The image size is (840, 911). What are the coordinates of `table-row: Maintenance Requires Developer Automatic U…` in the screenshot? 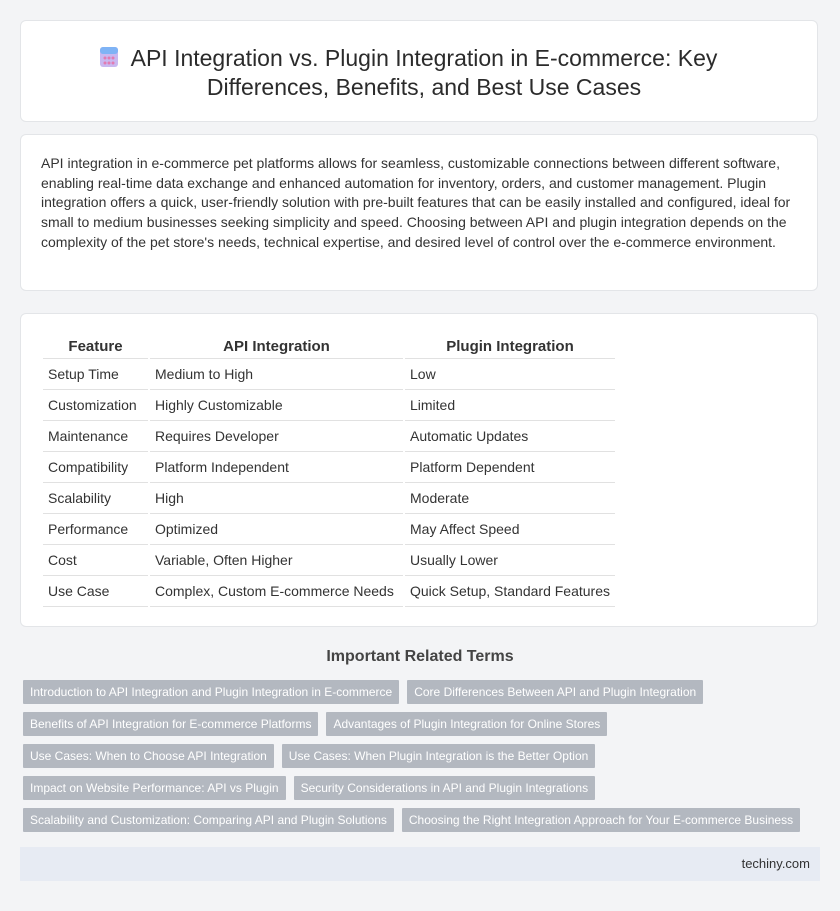 It's located at (329, 436).